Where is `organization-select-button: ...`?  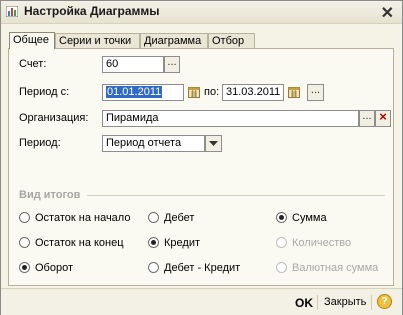 organization-select-button: ... is located at coordinates (367, 118).